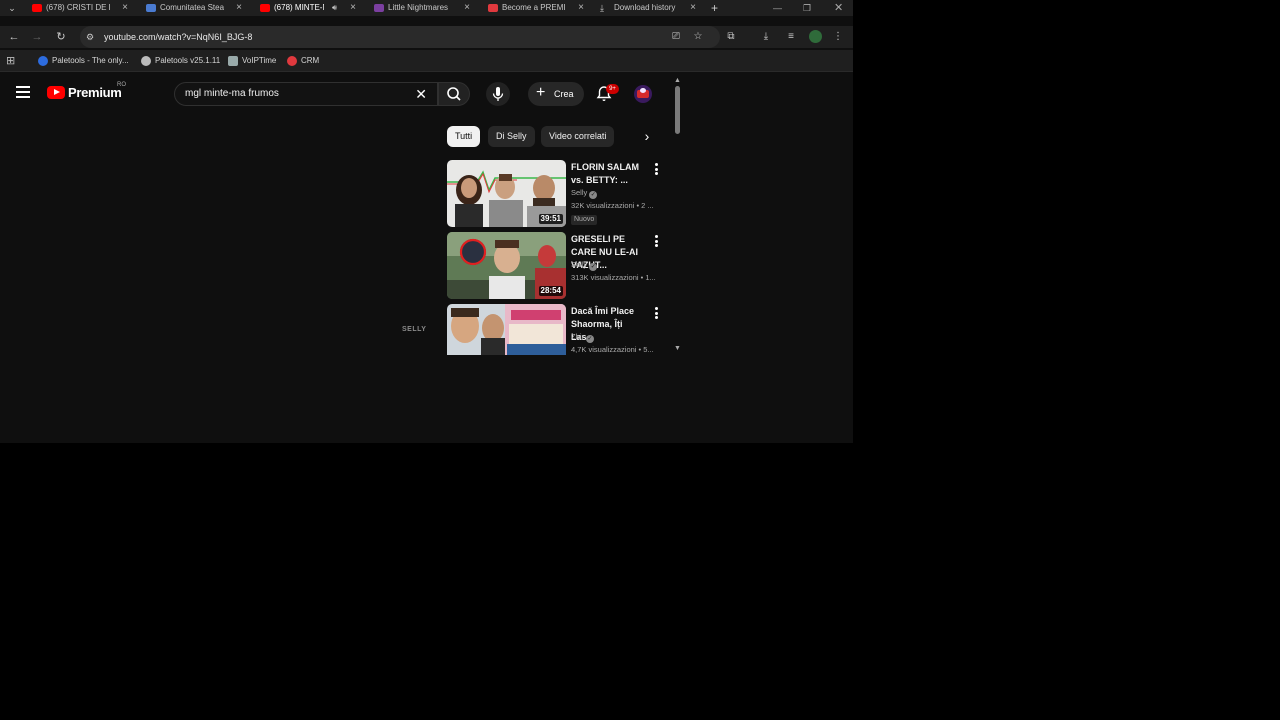  What do you see at coordinates (541, 92) in the screenshot?
I see `plus-icon: +` at bounding box center [541, 92].